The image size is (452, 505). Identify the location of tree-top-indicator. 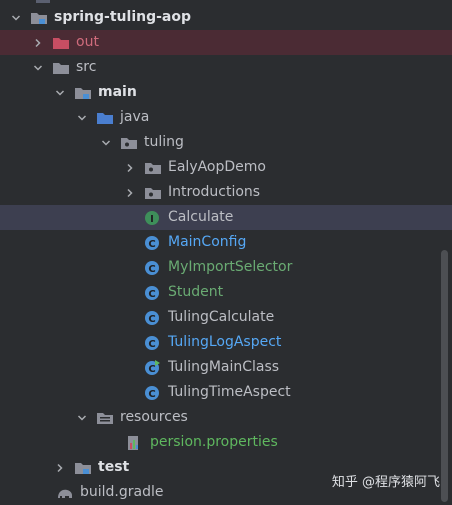
(43, 1).